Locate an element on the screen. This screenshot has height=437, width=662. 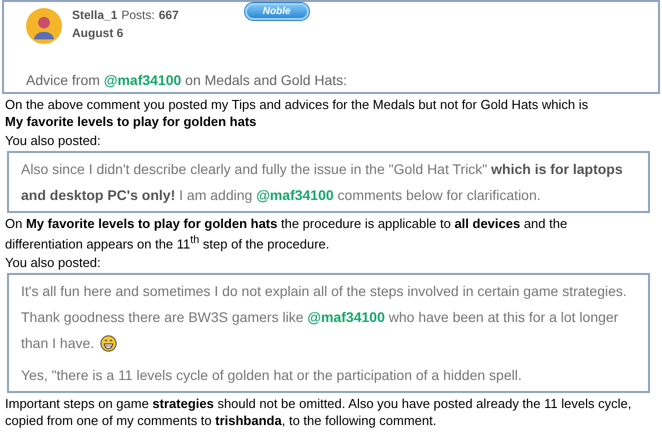
quote-text: than I have. is located at coordinates (57, 344).